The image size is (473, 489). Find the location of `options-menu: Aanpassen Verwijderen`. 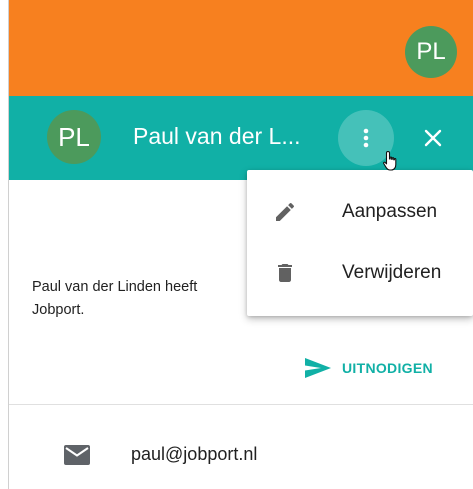

options-menu: Aanpassen Verwijderen is located at coordinates (360, 243).